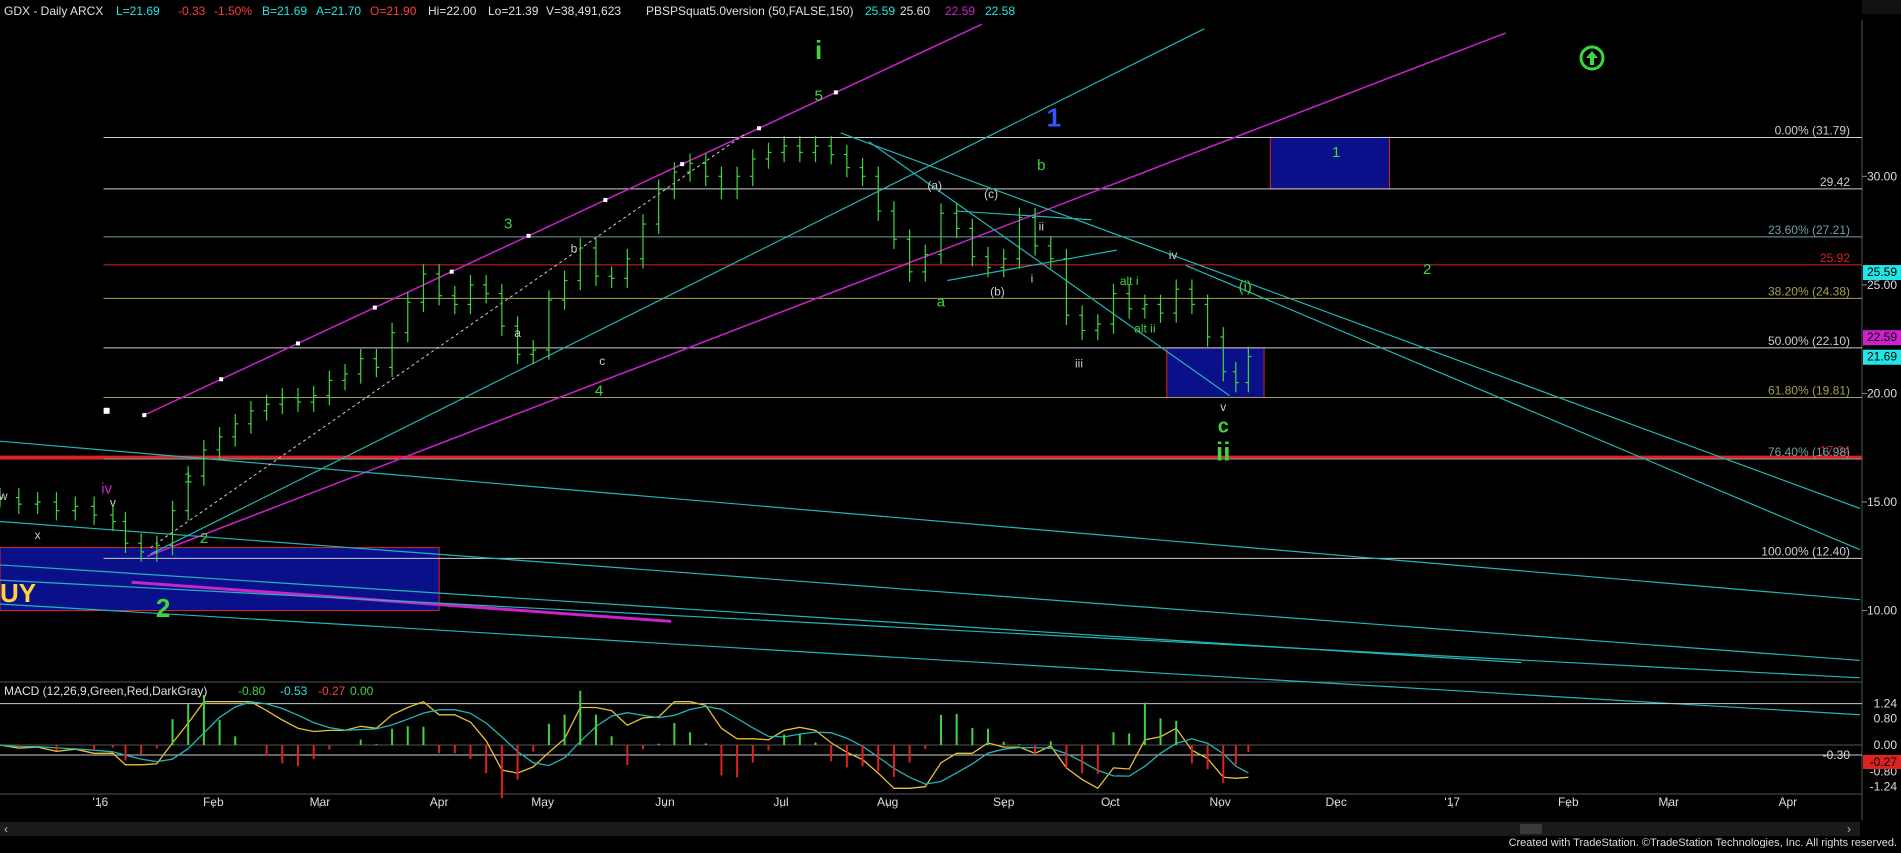  What do you see at coordinates (1004, 802) in the screenshot?
I see `x-tick-label-8: Sep` at bounding box center [1004, 802].